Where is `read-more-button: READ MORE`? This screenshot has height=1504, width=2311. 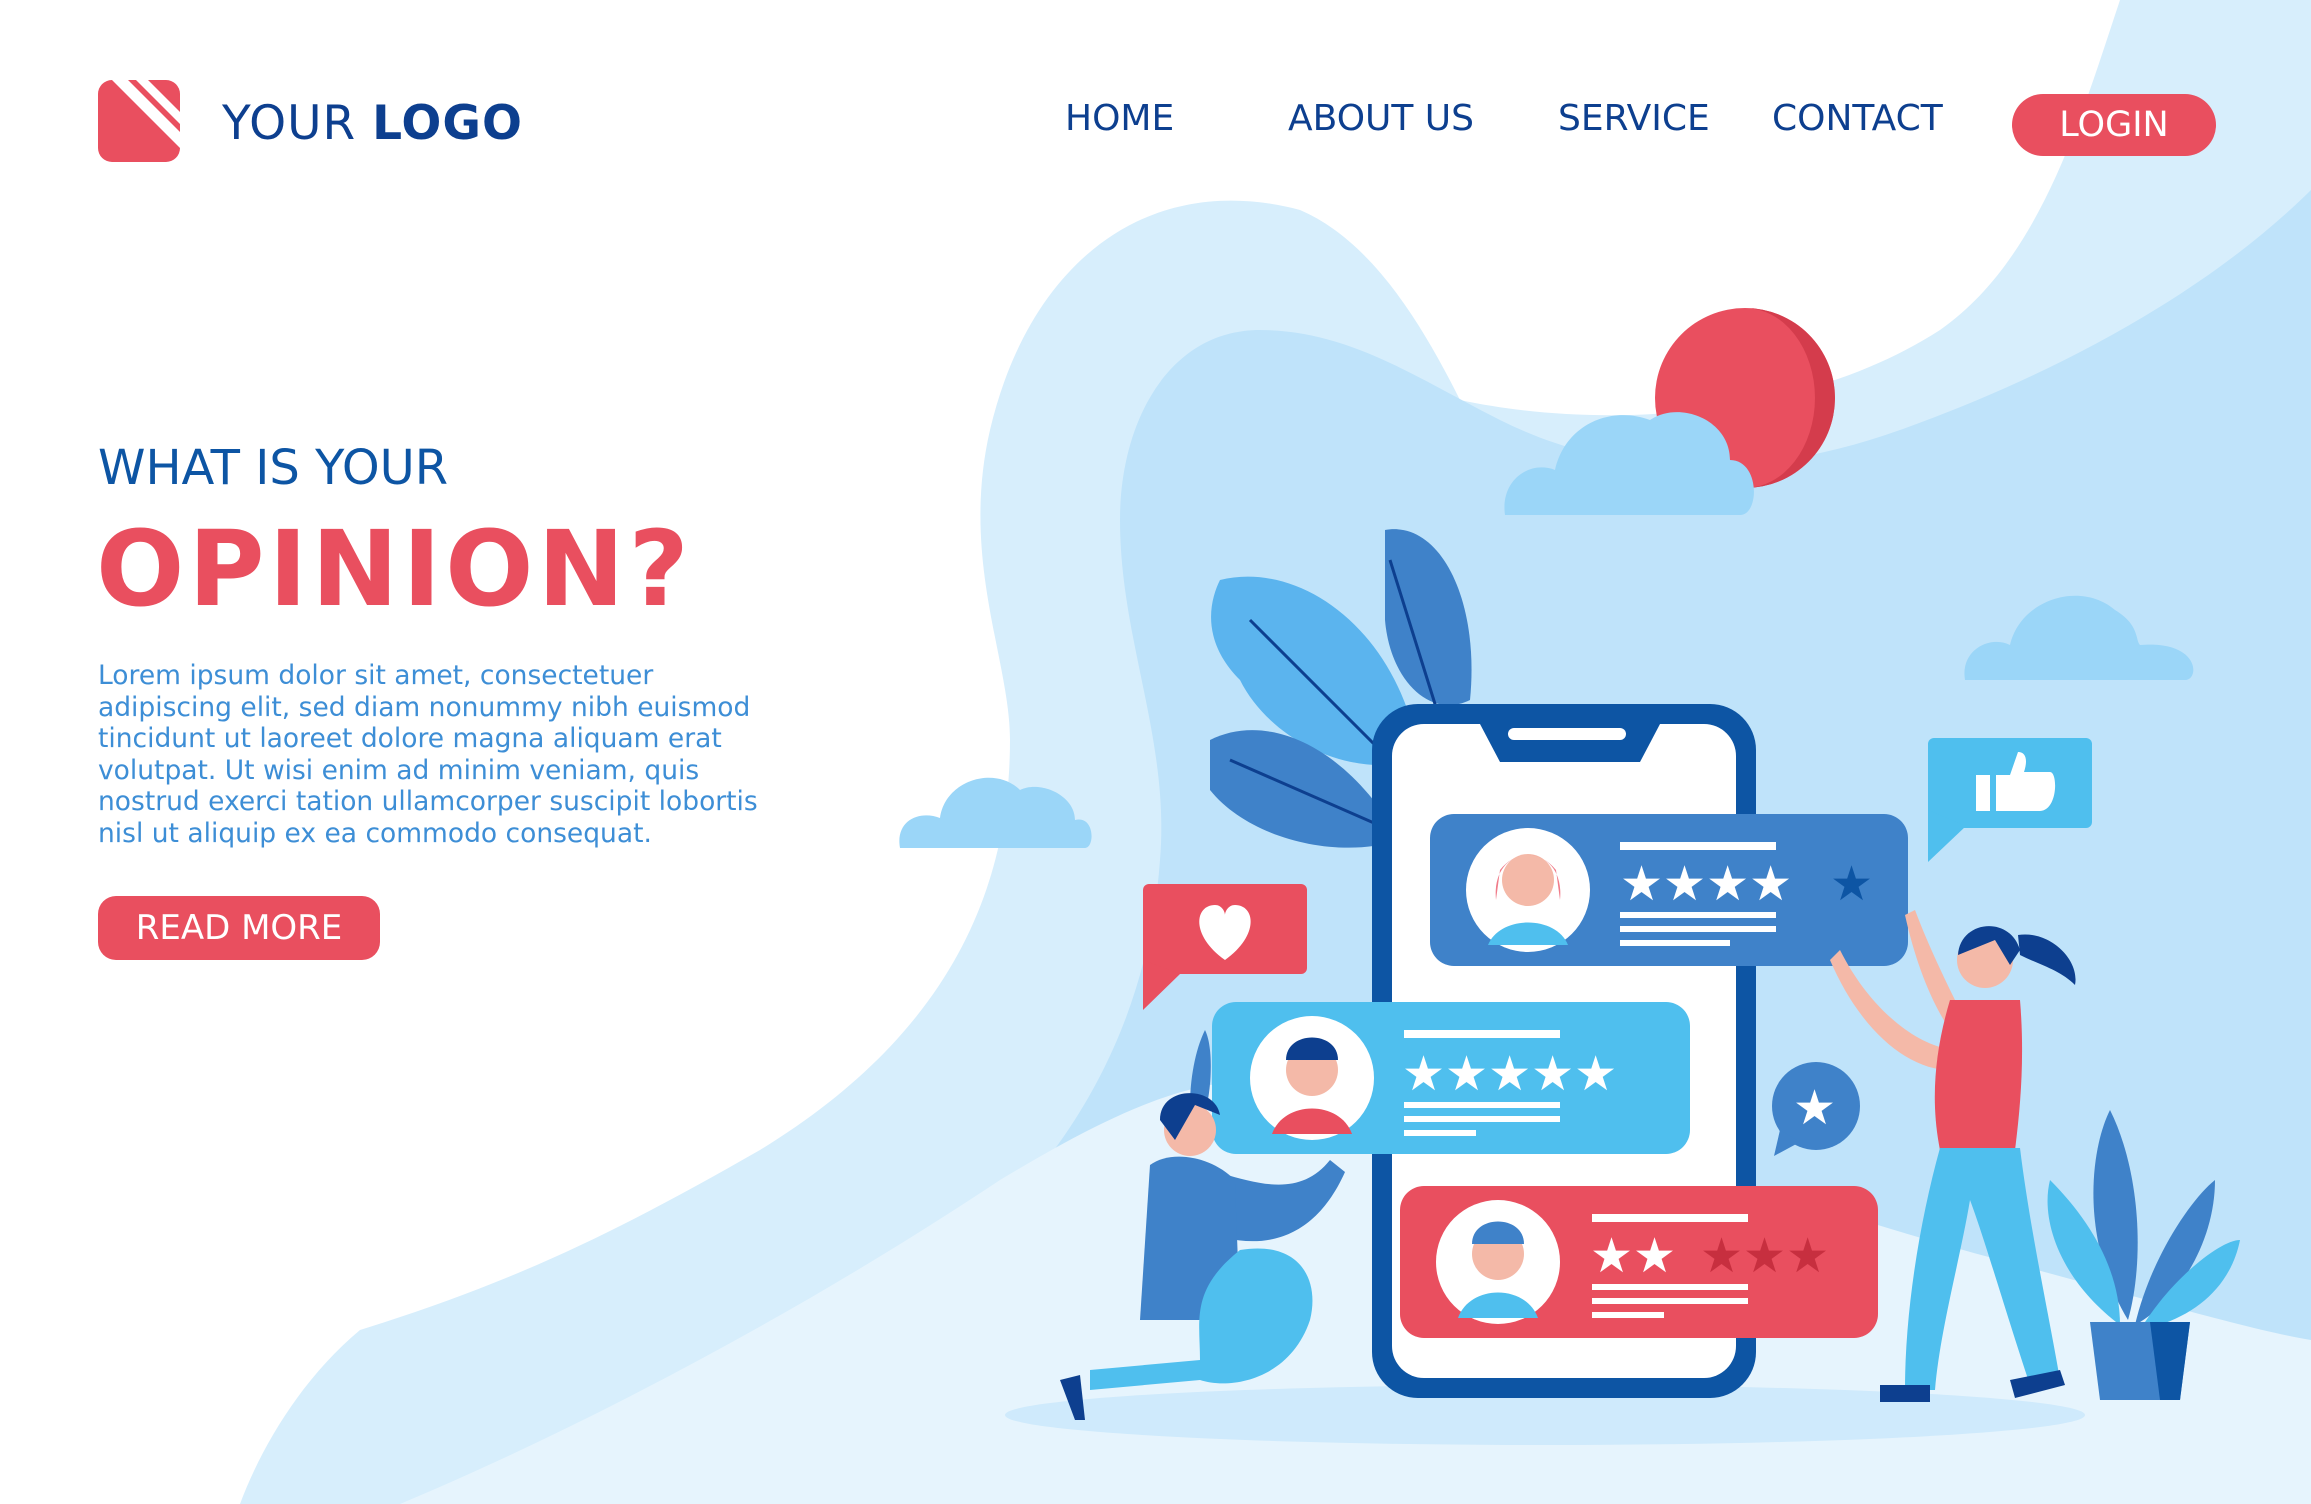
read-more-button: READ MORE is located at coordinates (239, 928).